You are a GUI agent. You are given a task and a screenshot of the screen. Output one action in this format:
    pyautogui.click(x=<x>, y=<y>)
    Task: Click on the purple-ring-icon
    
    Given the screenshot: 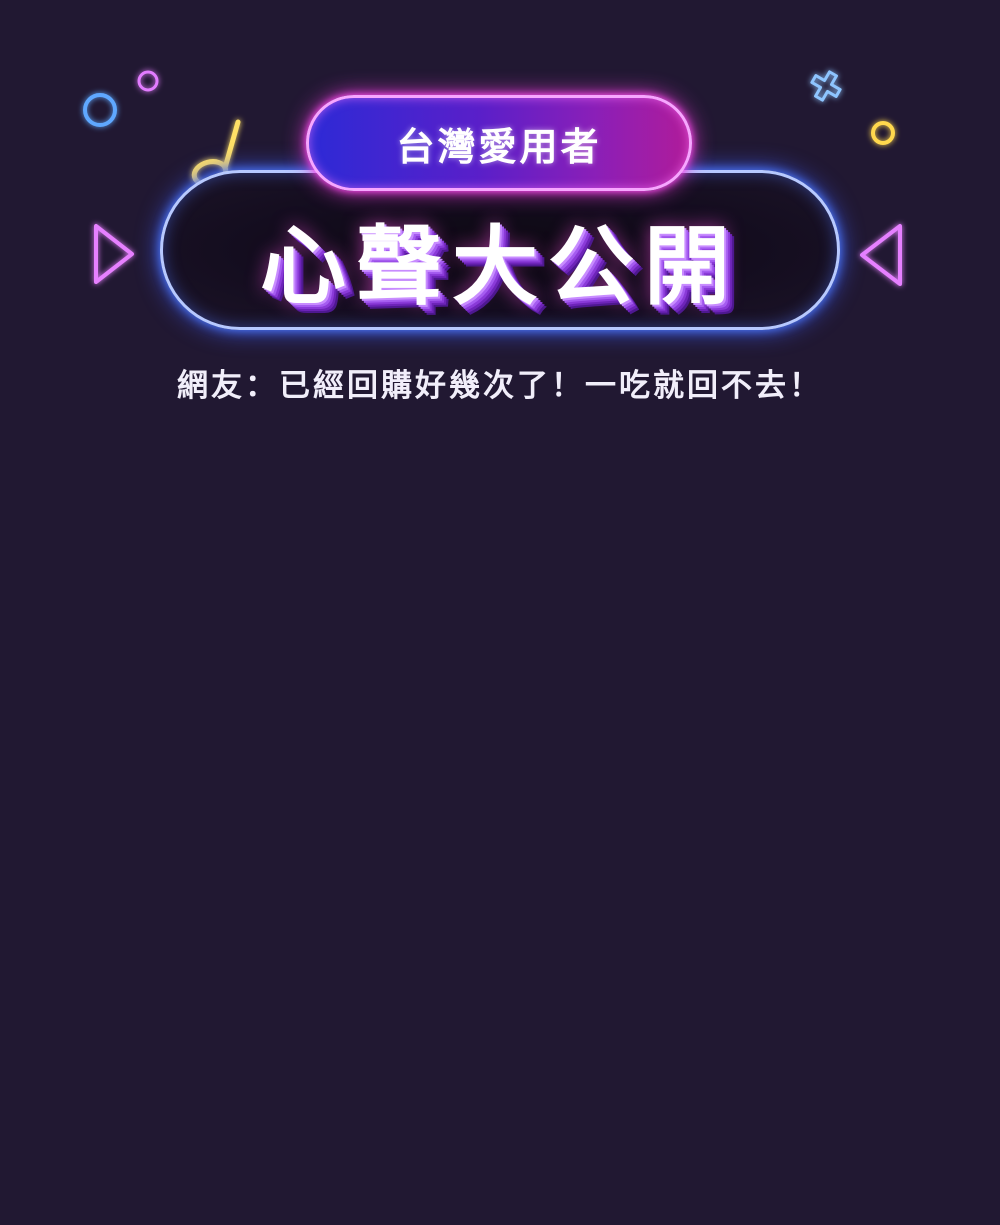 What is the action you would take?
    pyautogui.click(x=148, y=81)
    